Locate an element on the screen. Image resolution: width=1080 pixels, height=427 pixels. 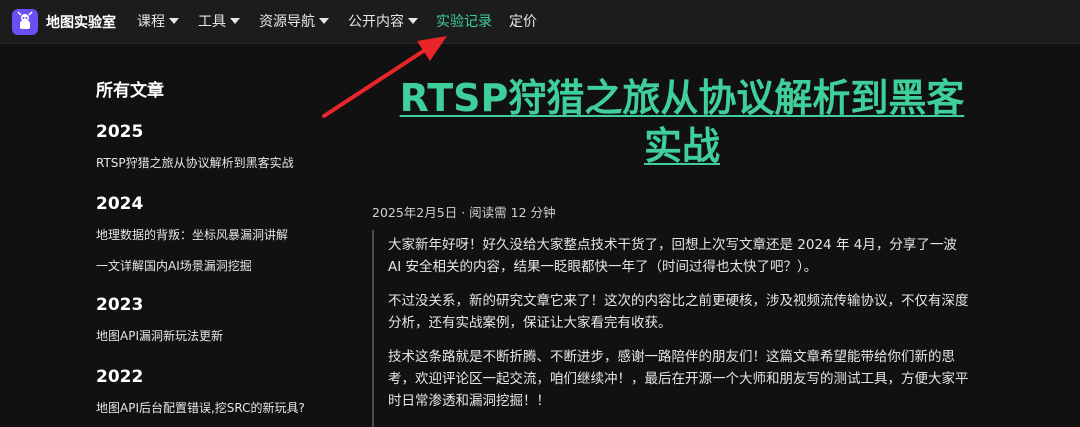
top-navbar: 地图实验室 课程 工具 资源导航 公开内容 实验记录 定价 is located at coordinates (540, 22).